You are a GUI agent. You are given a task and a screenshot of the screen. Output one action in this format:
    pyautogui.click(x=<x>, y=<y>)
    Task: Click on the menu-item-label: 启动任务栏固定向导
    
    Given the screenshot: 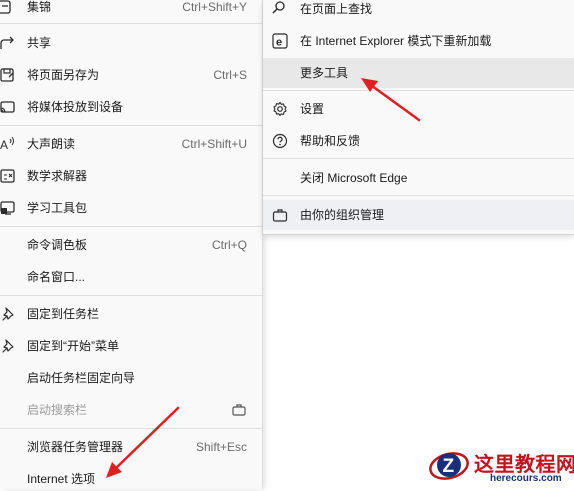 What is the action you would take?
    pyautogui.click(x=81, y=378)
    